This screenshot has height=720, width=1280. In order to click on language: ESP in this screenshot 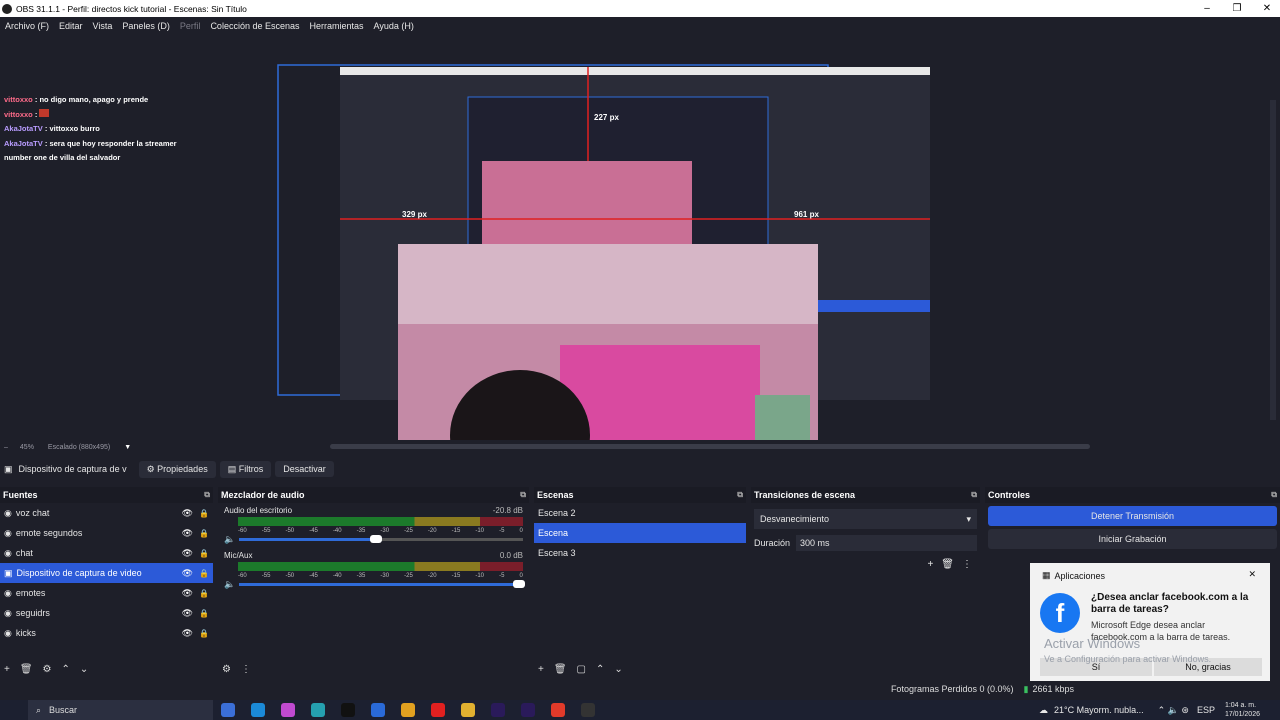, I will do `click(1206, 710)`.